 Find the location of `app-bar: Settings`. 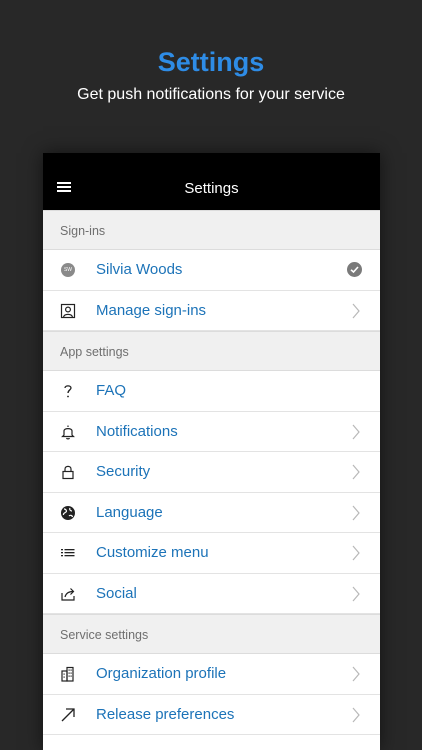

app-bar: Settings is located at coordinates (211, 181).